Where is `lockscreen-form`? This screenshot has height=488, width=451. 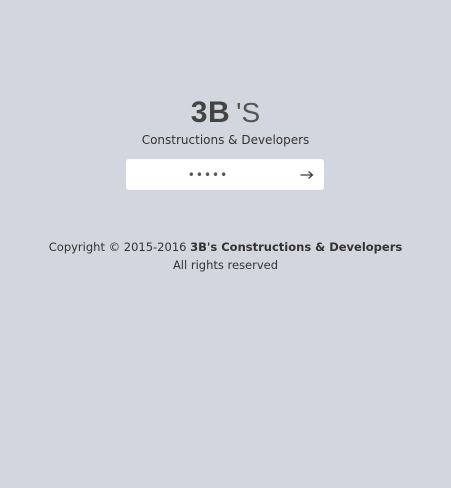 lockscreen-form is located at coordinates (225, 174).